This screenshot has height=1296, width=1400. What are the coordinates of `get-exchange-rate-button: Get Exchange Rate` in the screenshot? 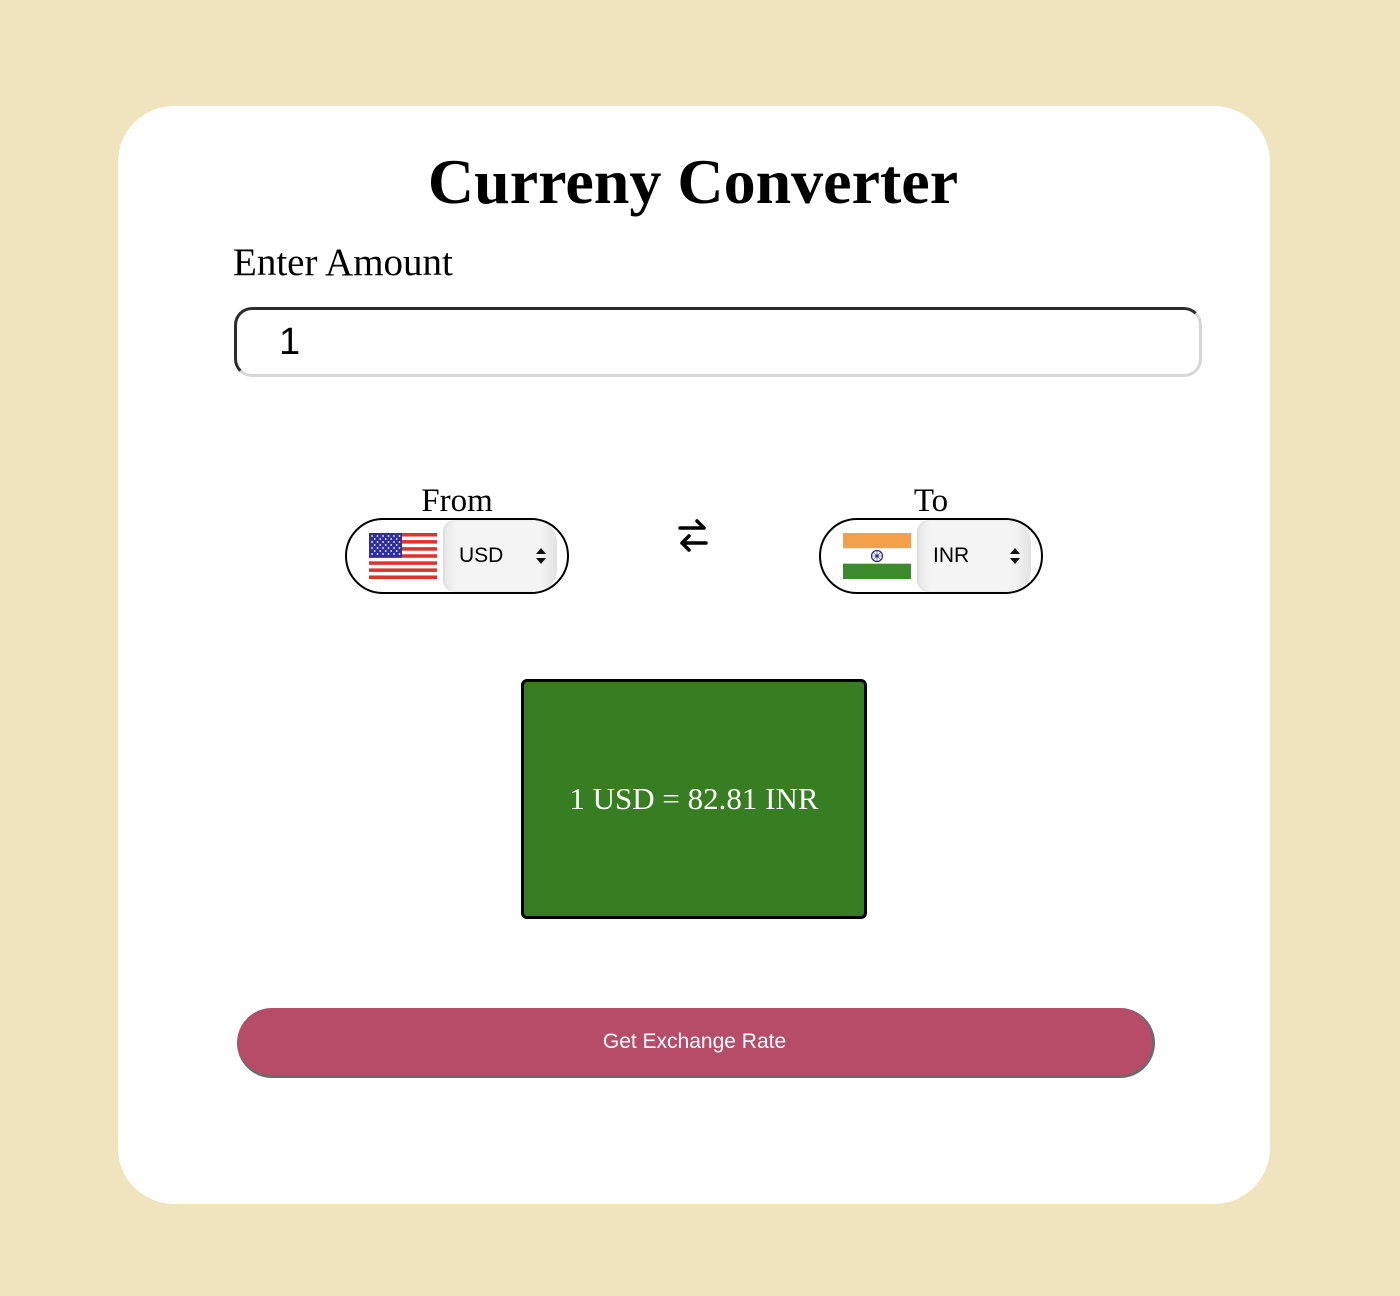 It's located at (696, 1043).